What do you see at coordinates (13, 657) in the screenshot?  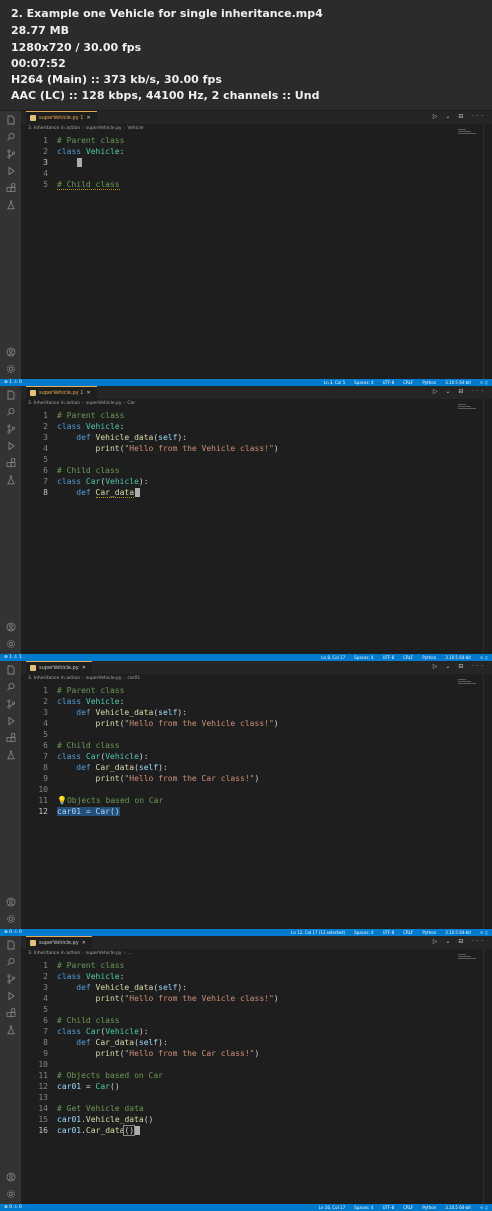 I see `problems-indicator: ⊗ 1 ⚠ 1` at bounding box center [13, 657].